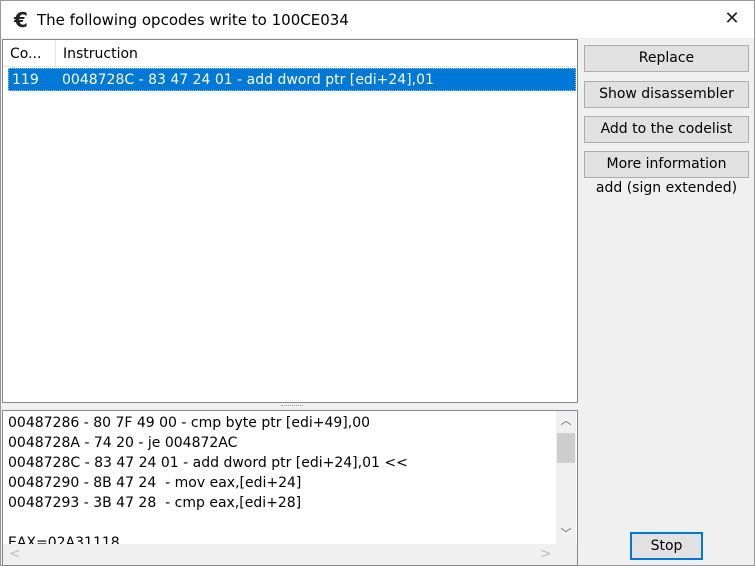 This screenshot has width=755, height=566. I want to click on more-information-button: More information, so click(666, 164).